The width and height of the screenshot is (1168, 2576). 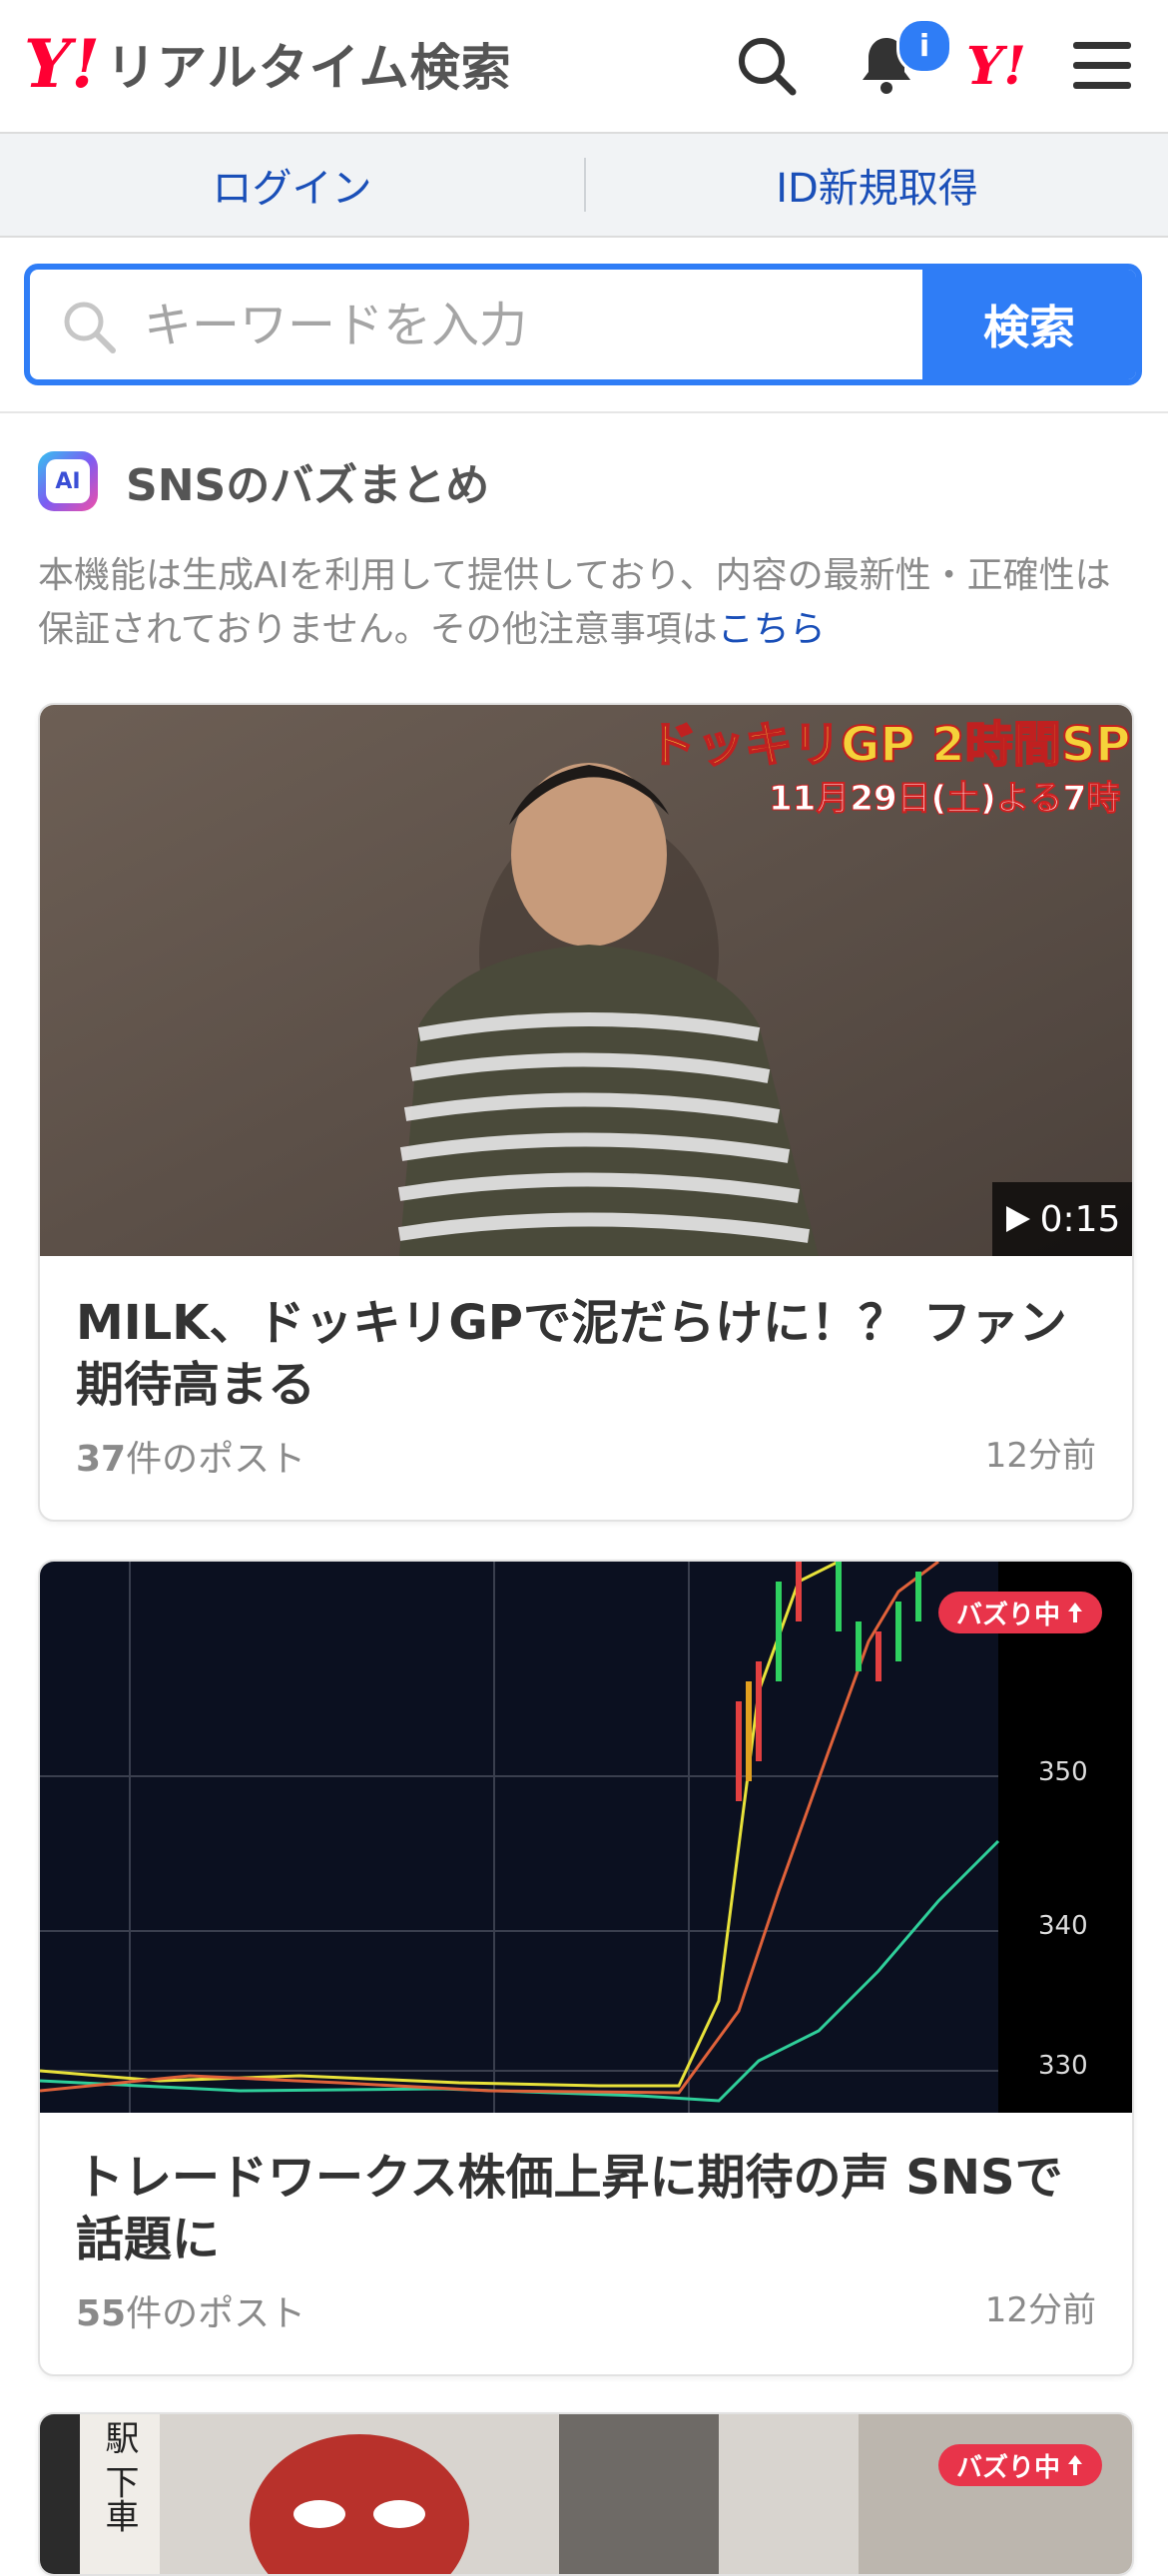 I want to click on video-duration: 0:15, so click(x=1080, y=1219).